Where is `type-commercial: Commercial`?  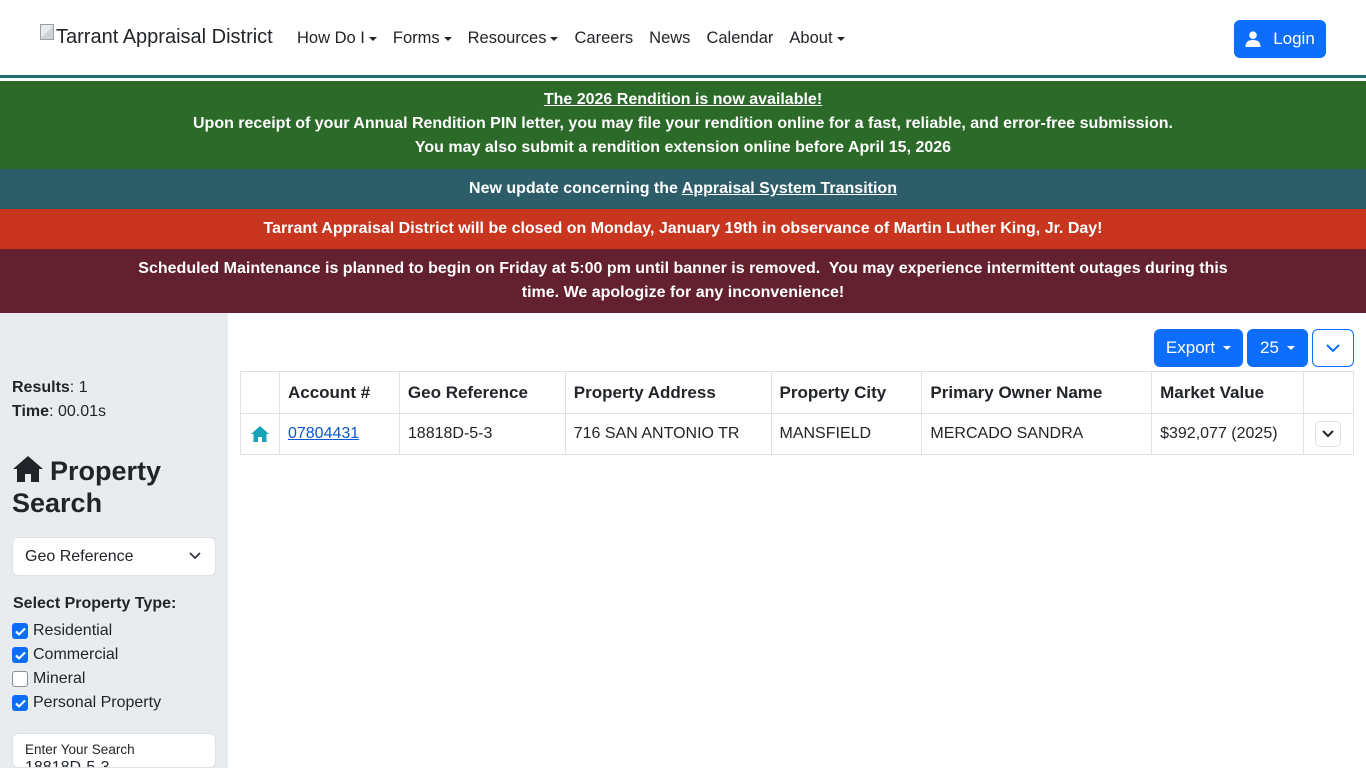
type-commercial: Commercial is located at coordinates (65, 655).